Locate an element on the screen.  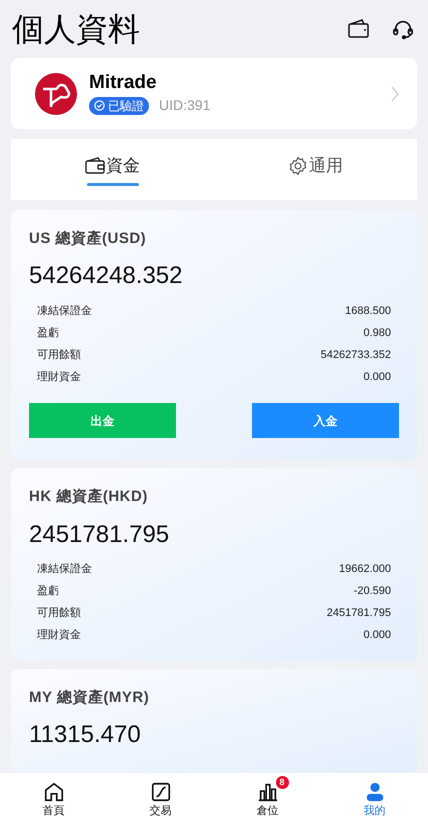
row-value: 19662.000 is located at coordinates (365, 570).